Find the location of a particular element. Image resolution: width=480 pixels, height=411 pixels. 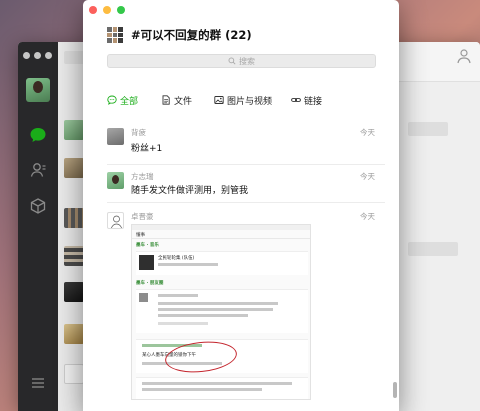

tab-media-label: 图片与视频 is located at coordinates (250, 101).